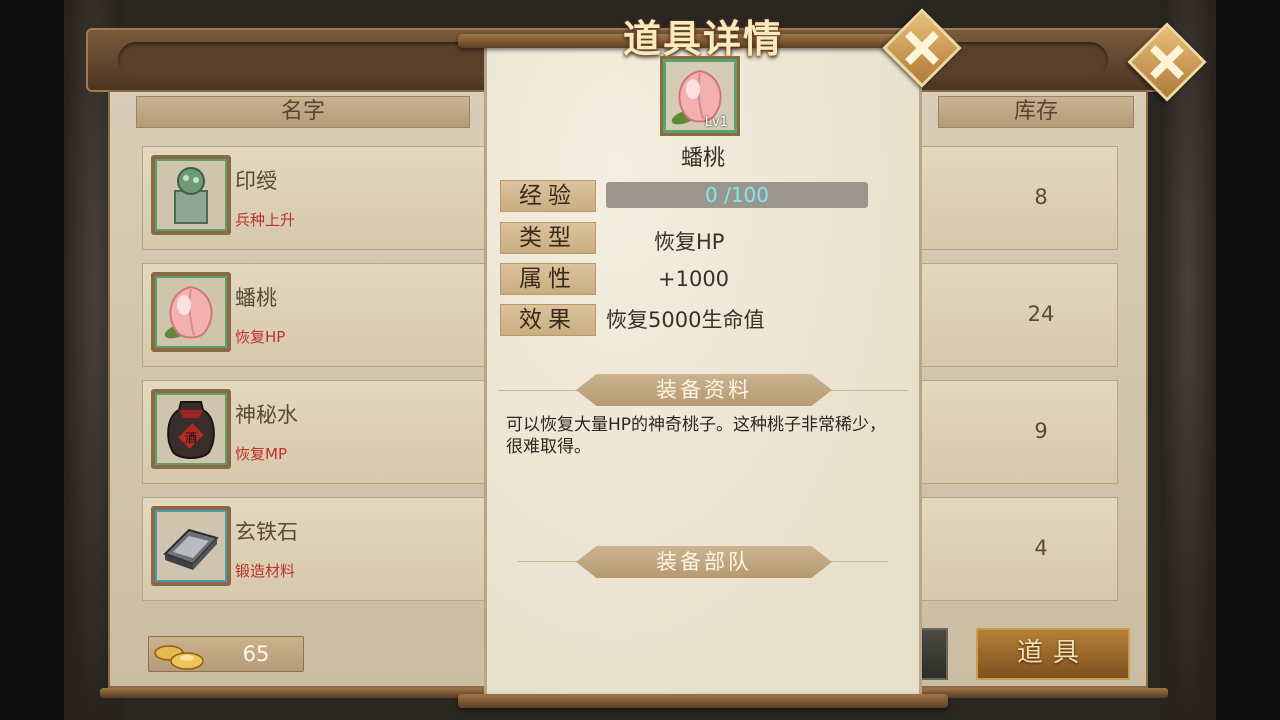 The image size is (1280, 720). I want to click on item-stock: 4, so click(1041, 548).